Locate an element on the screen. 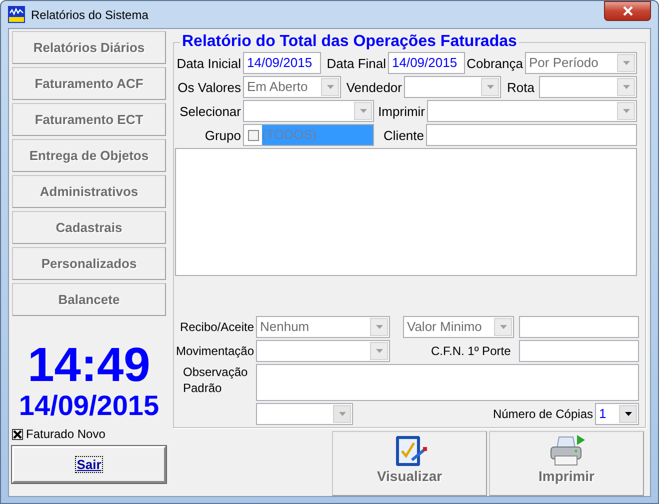 This screenshot has width=659, height=504. app-icon is located at coordinates (16, 14).